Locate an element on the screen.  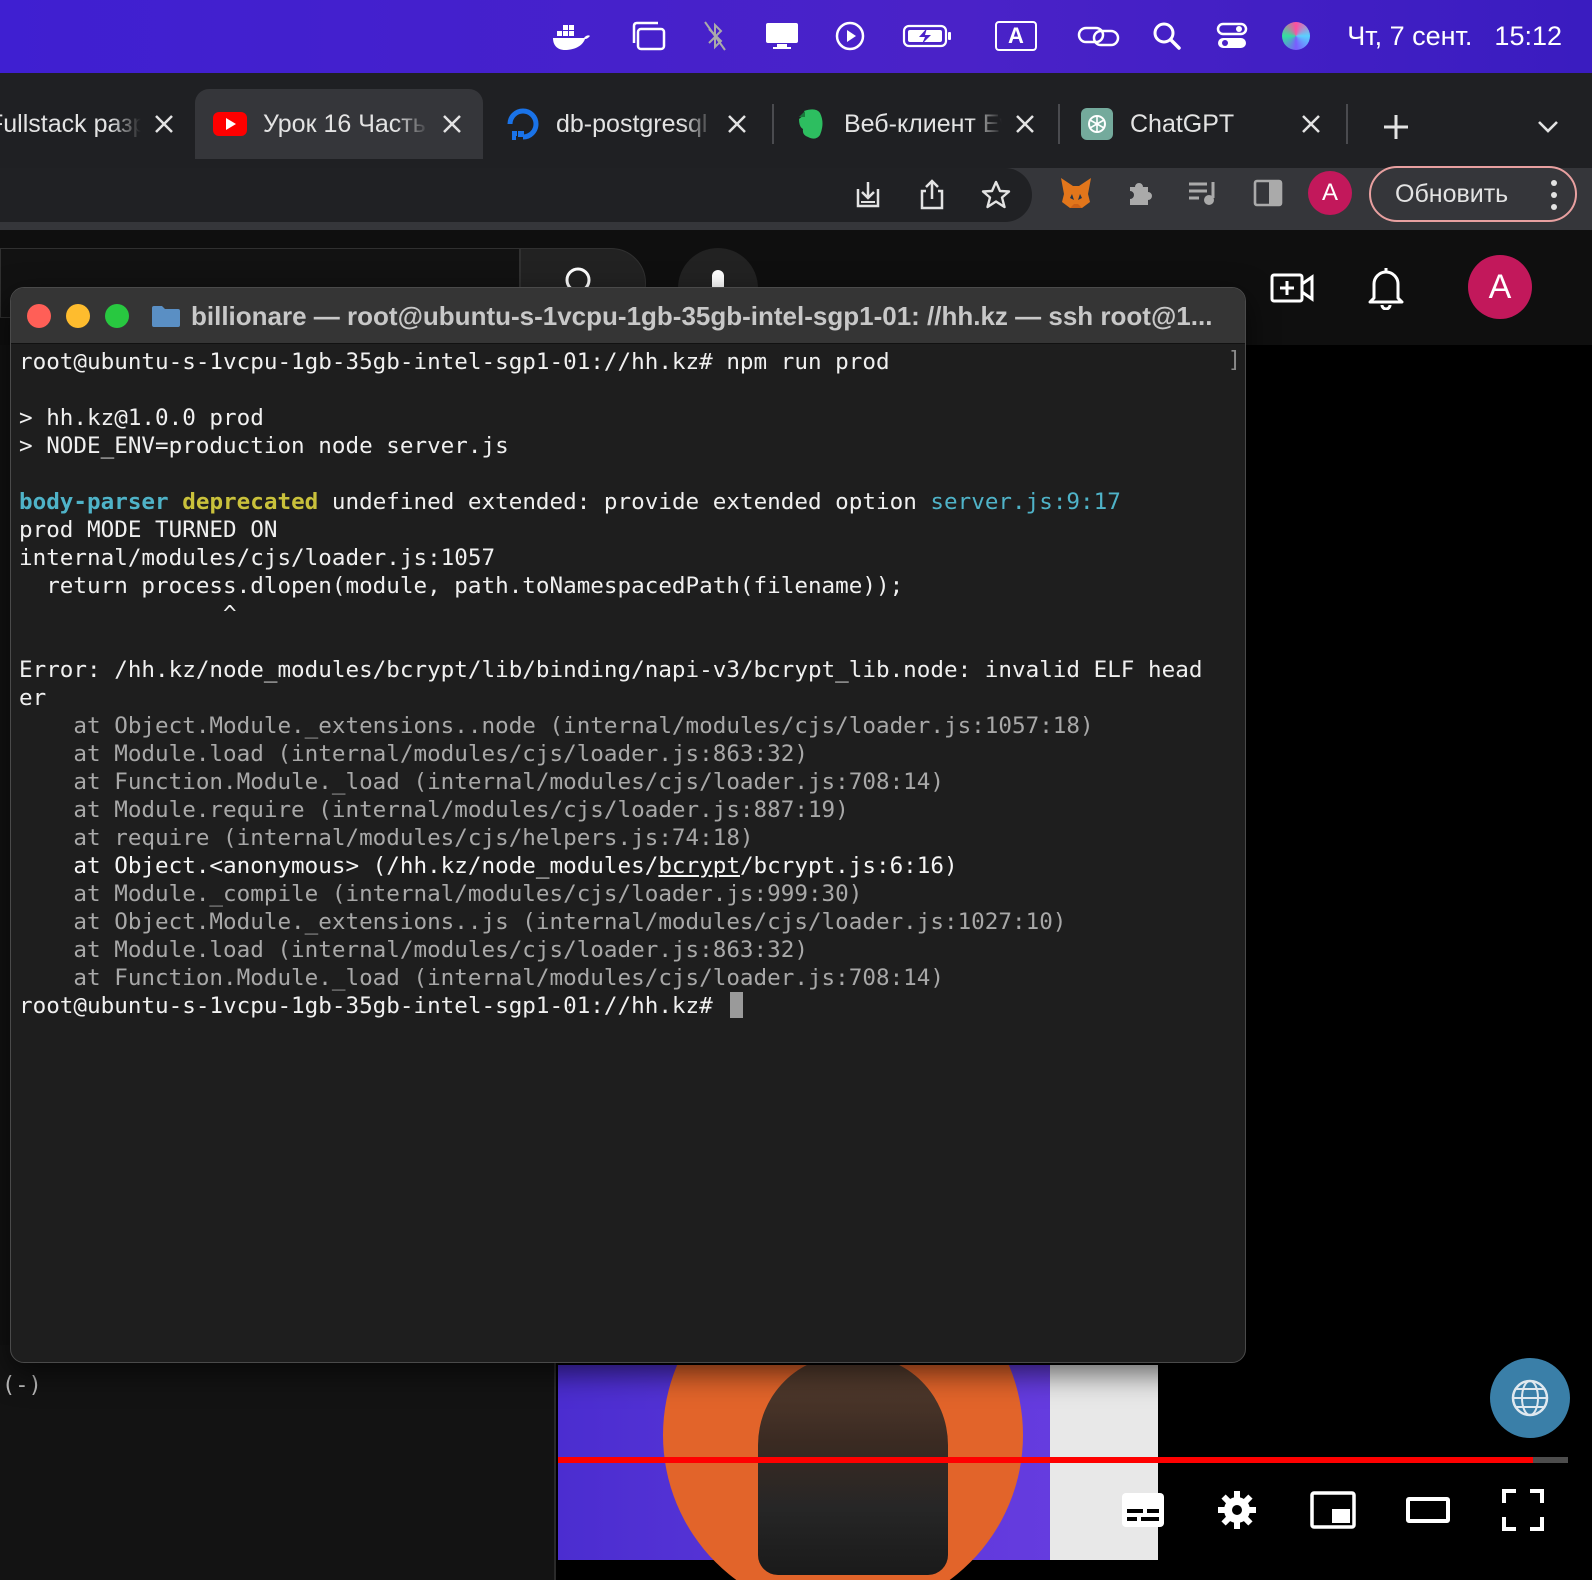
update-button-label: Обновить is located at coordinates (1452, 193).